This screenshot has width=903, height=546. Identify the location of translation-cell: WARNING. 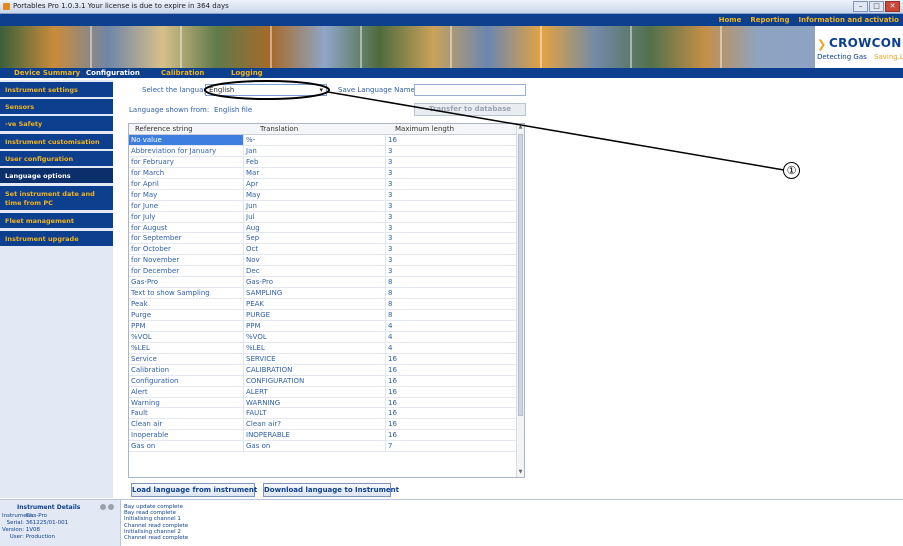
(263, 403).